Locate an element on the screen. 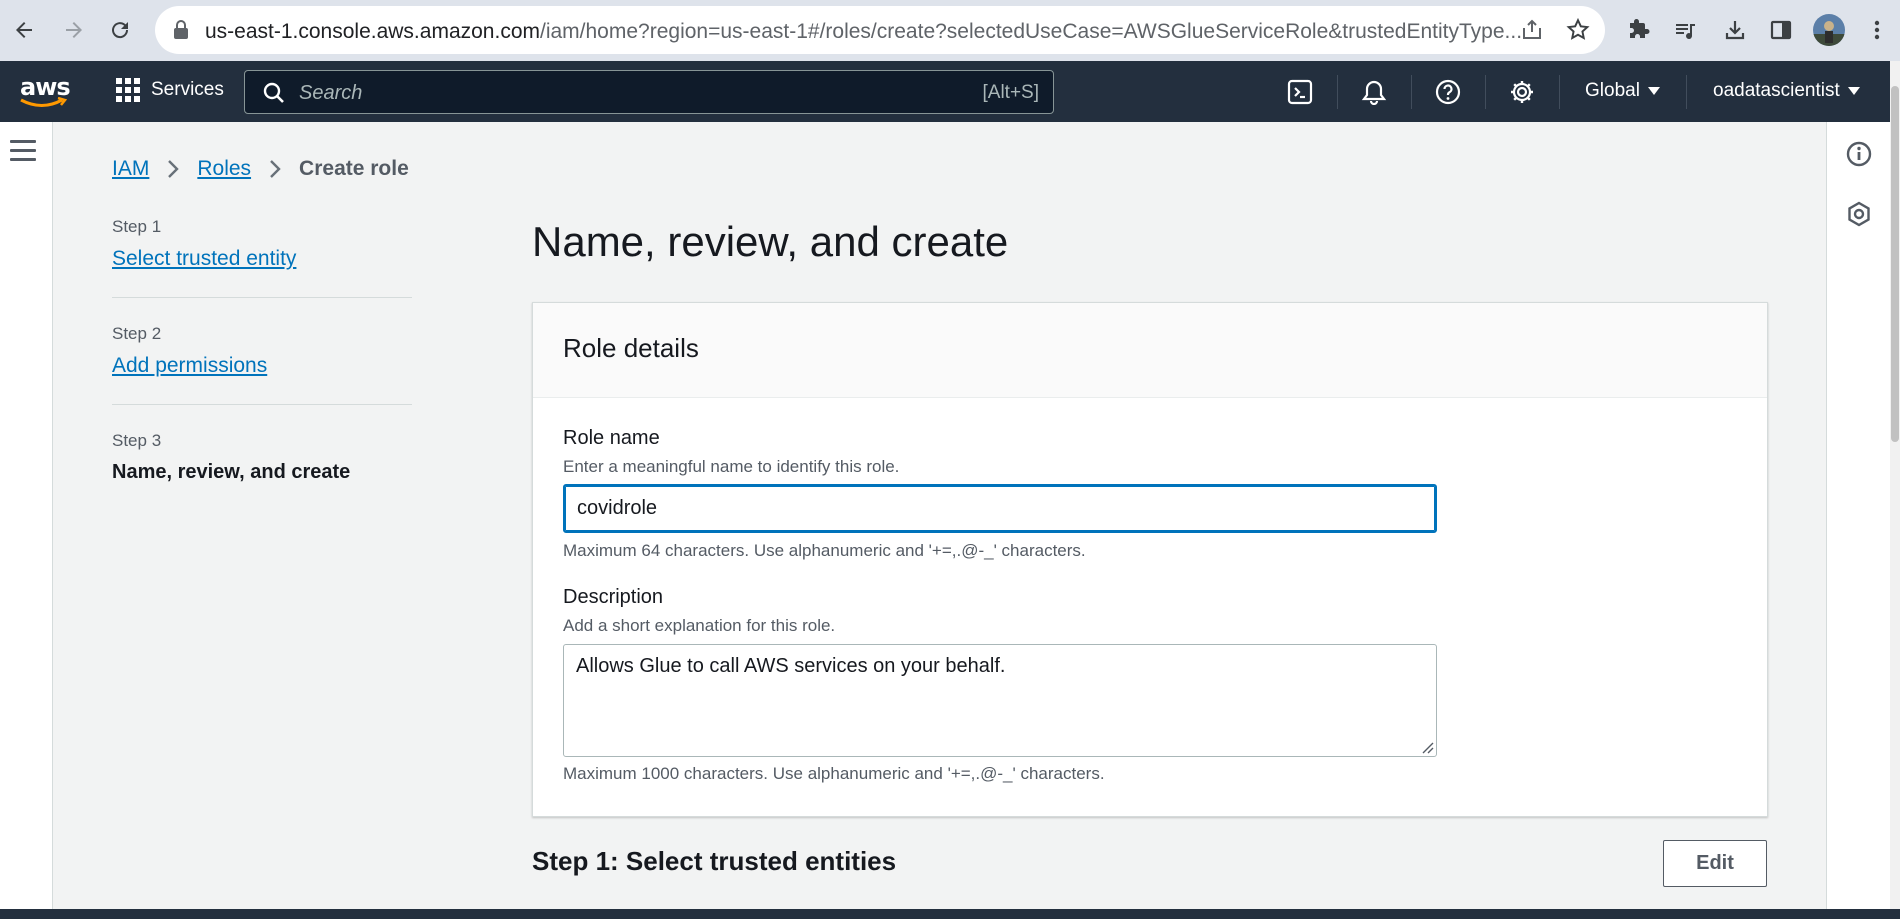  account-label: oadatascientist is located at coordinates (1776, 90).